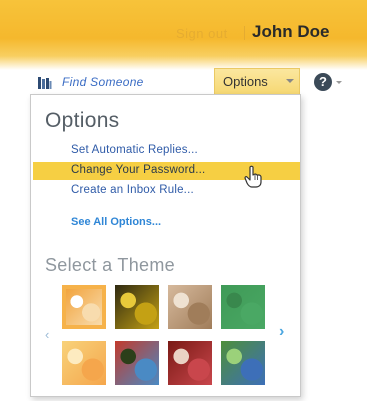 The height and width of the screenshot is (401, 367). I want to click on header-divider, so click(244, 33).